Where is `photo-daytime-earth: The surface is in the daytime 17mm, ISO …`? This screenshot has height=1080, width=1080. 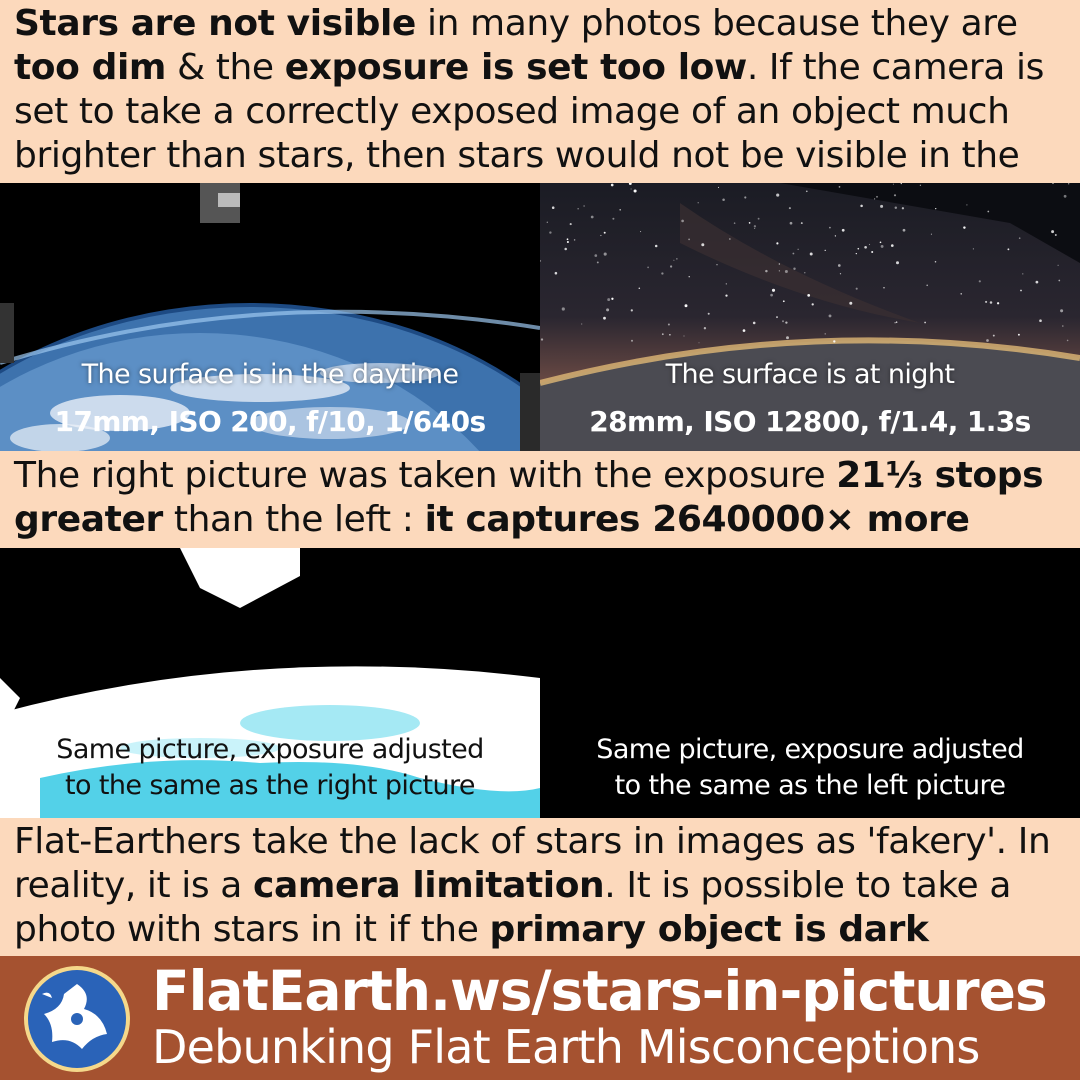 photo-daytime-earth: The surface is in the daytime 17mm, ISO … is located at coordinates (270, 317).